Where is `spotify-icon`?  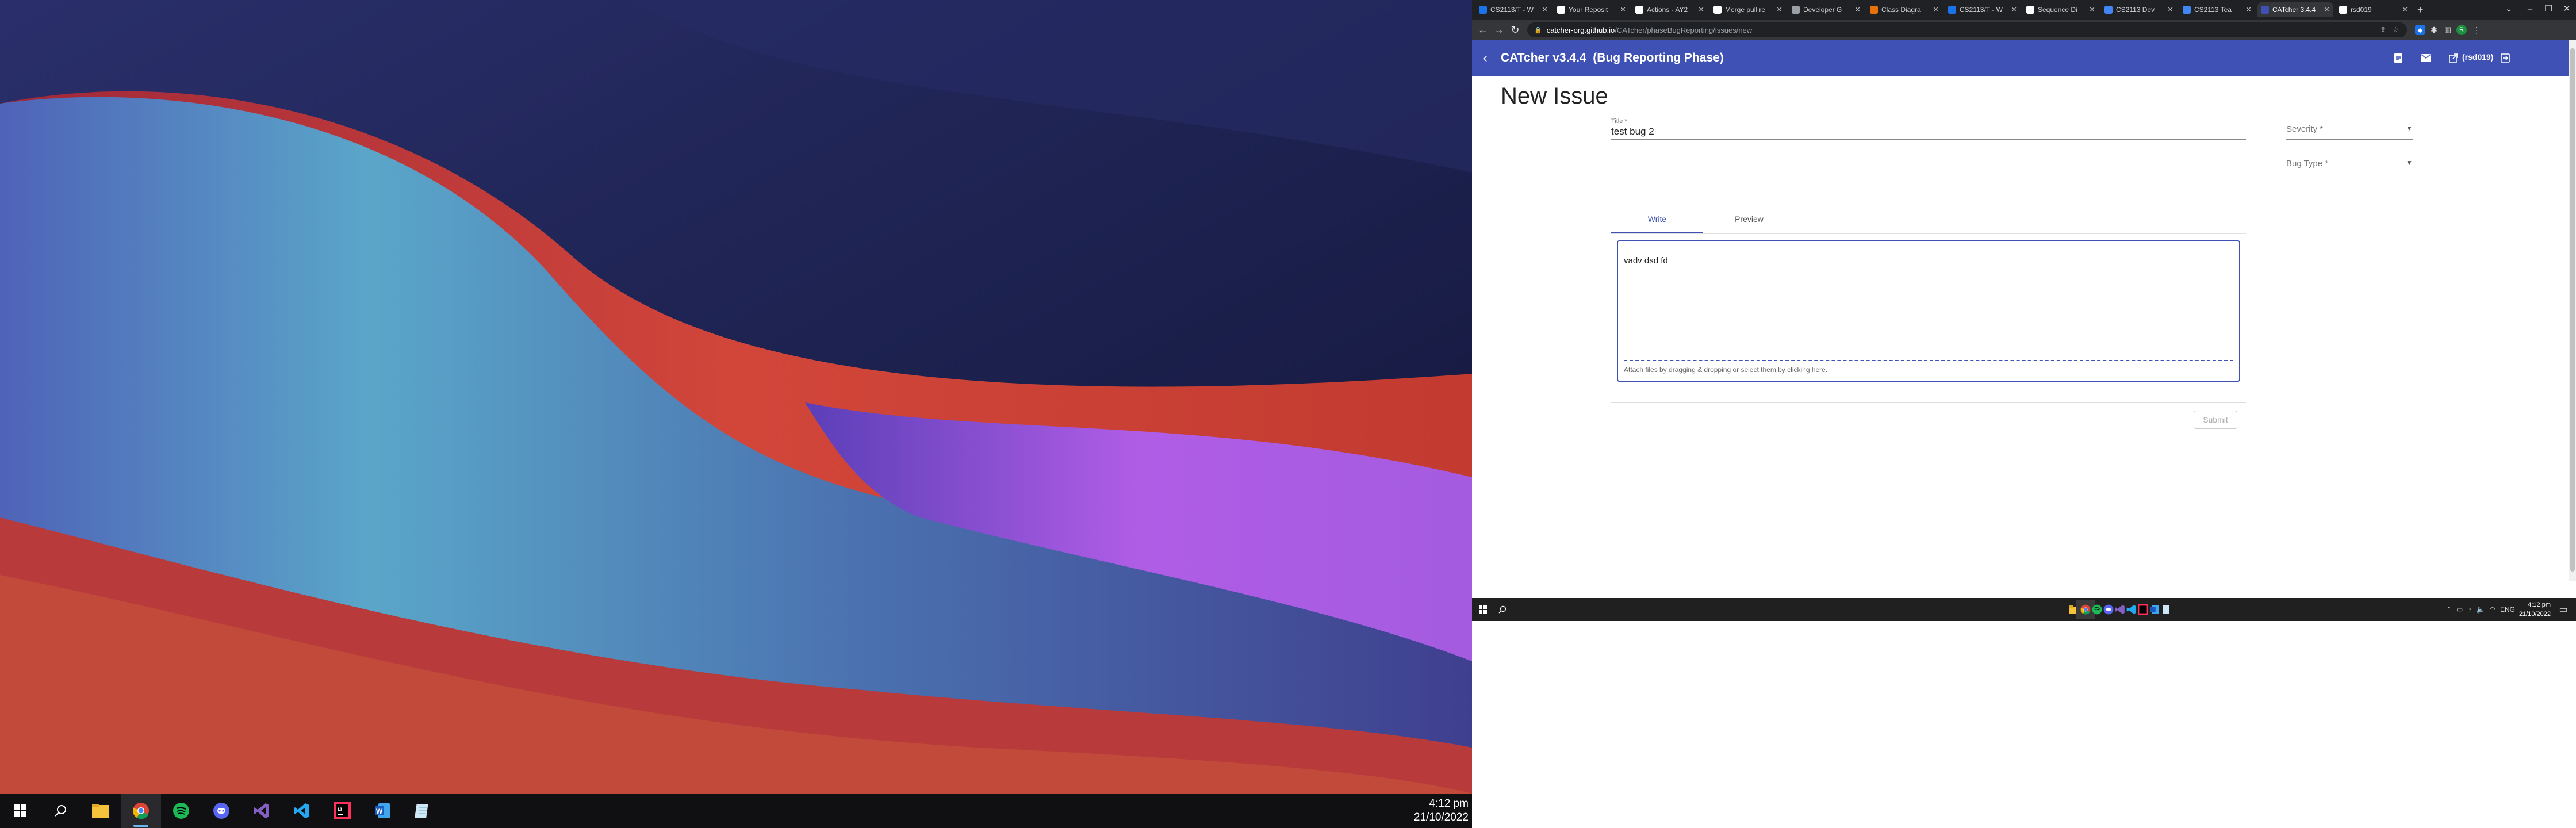
spotify-icon is located at coordinates (181, 810).